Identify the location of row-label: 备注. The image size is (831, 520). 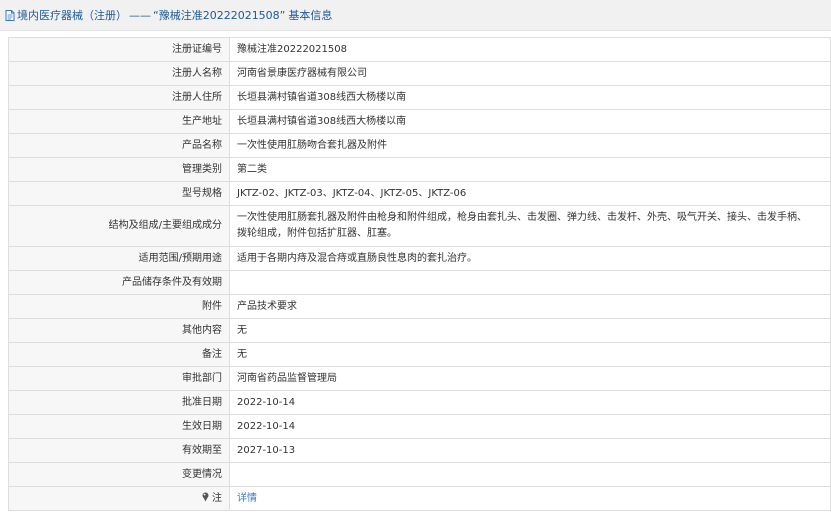
(119, 354).